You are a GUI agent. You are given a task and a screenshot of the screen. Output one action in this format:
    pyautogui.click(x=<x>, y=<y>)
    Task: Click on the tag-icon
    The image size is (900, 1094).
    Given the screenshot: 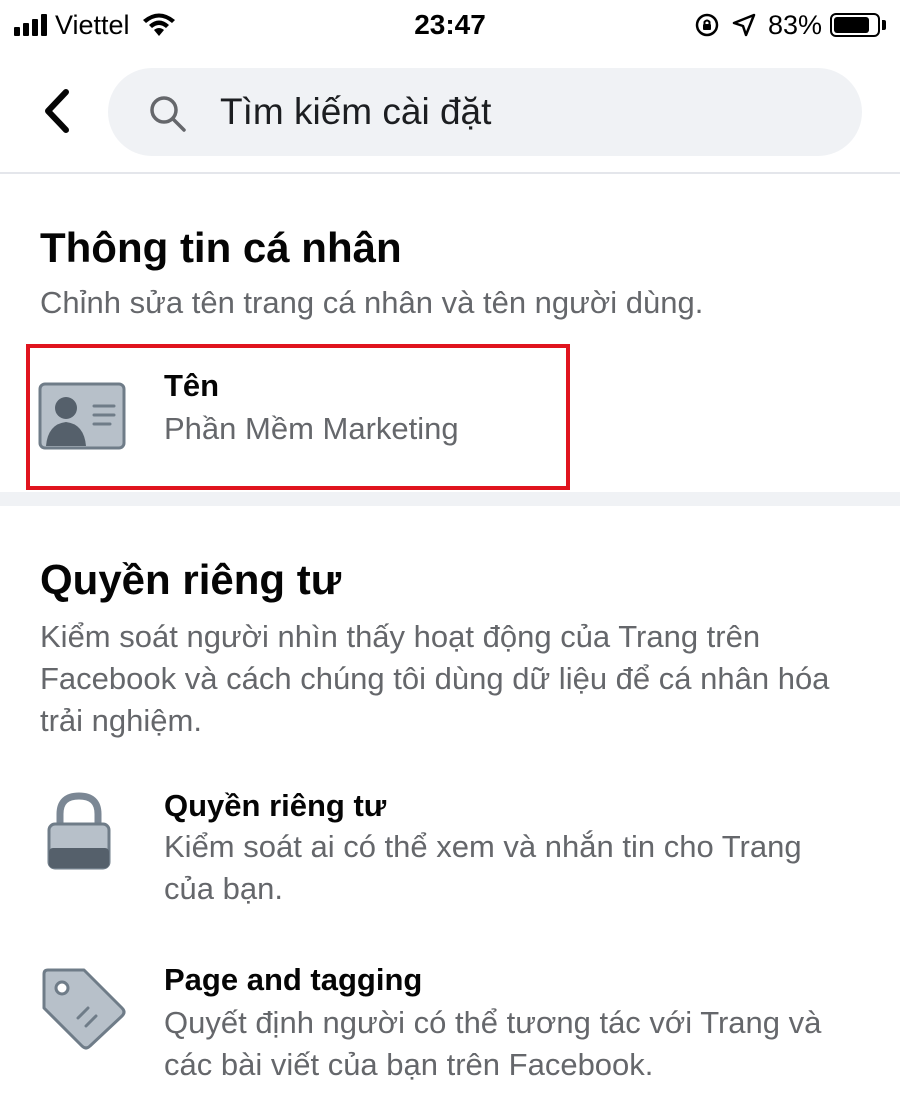 What is the action you would take?
    pyautogui.click(x=84, y=1009)
    